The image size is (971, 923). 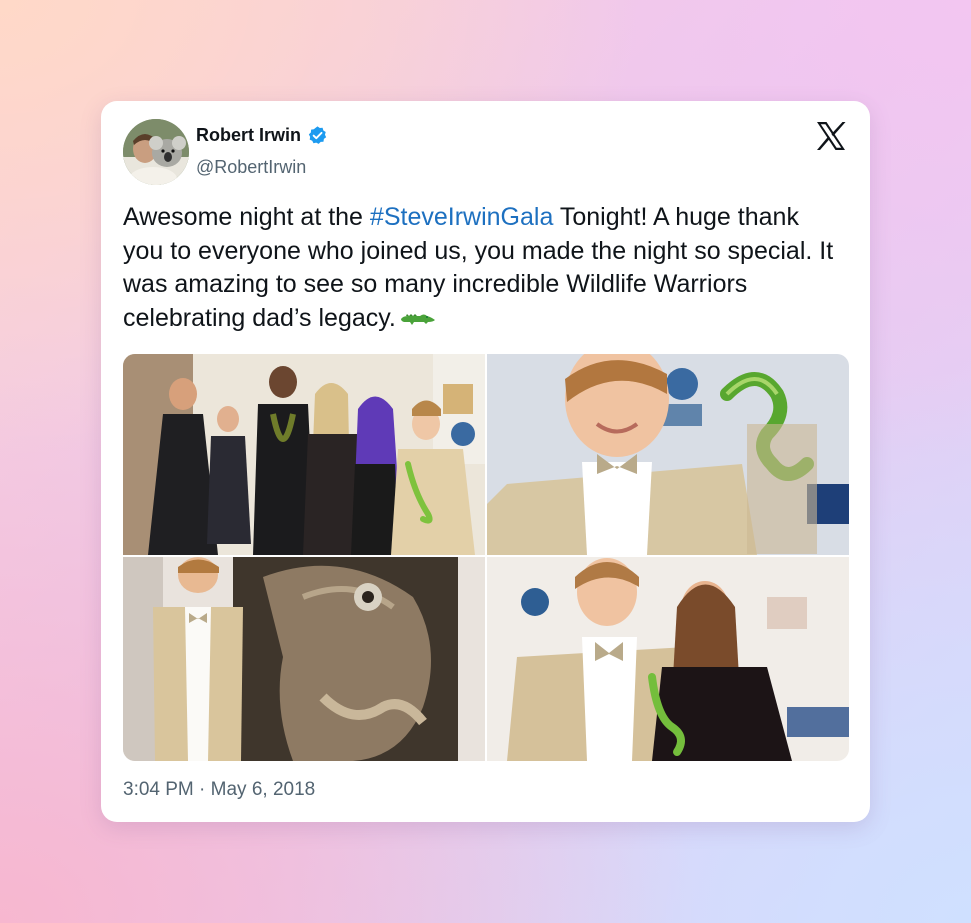 I want to click on group-photo, so click(x=304, y=454).